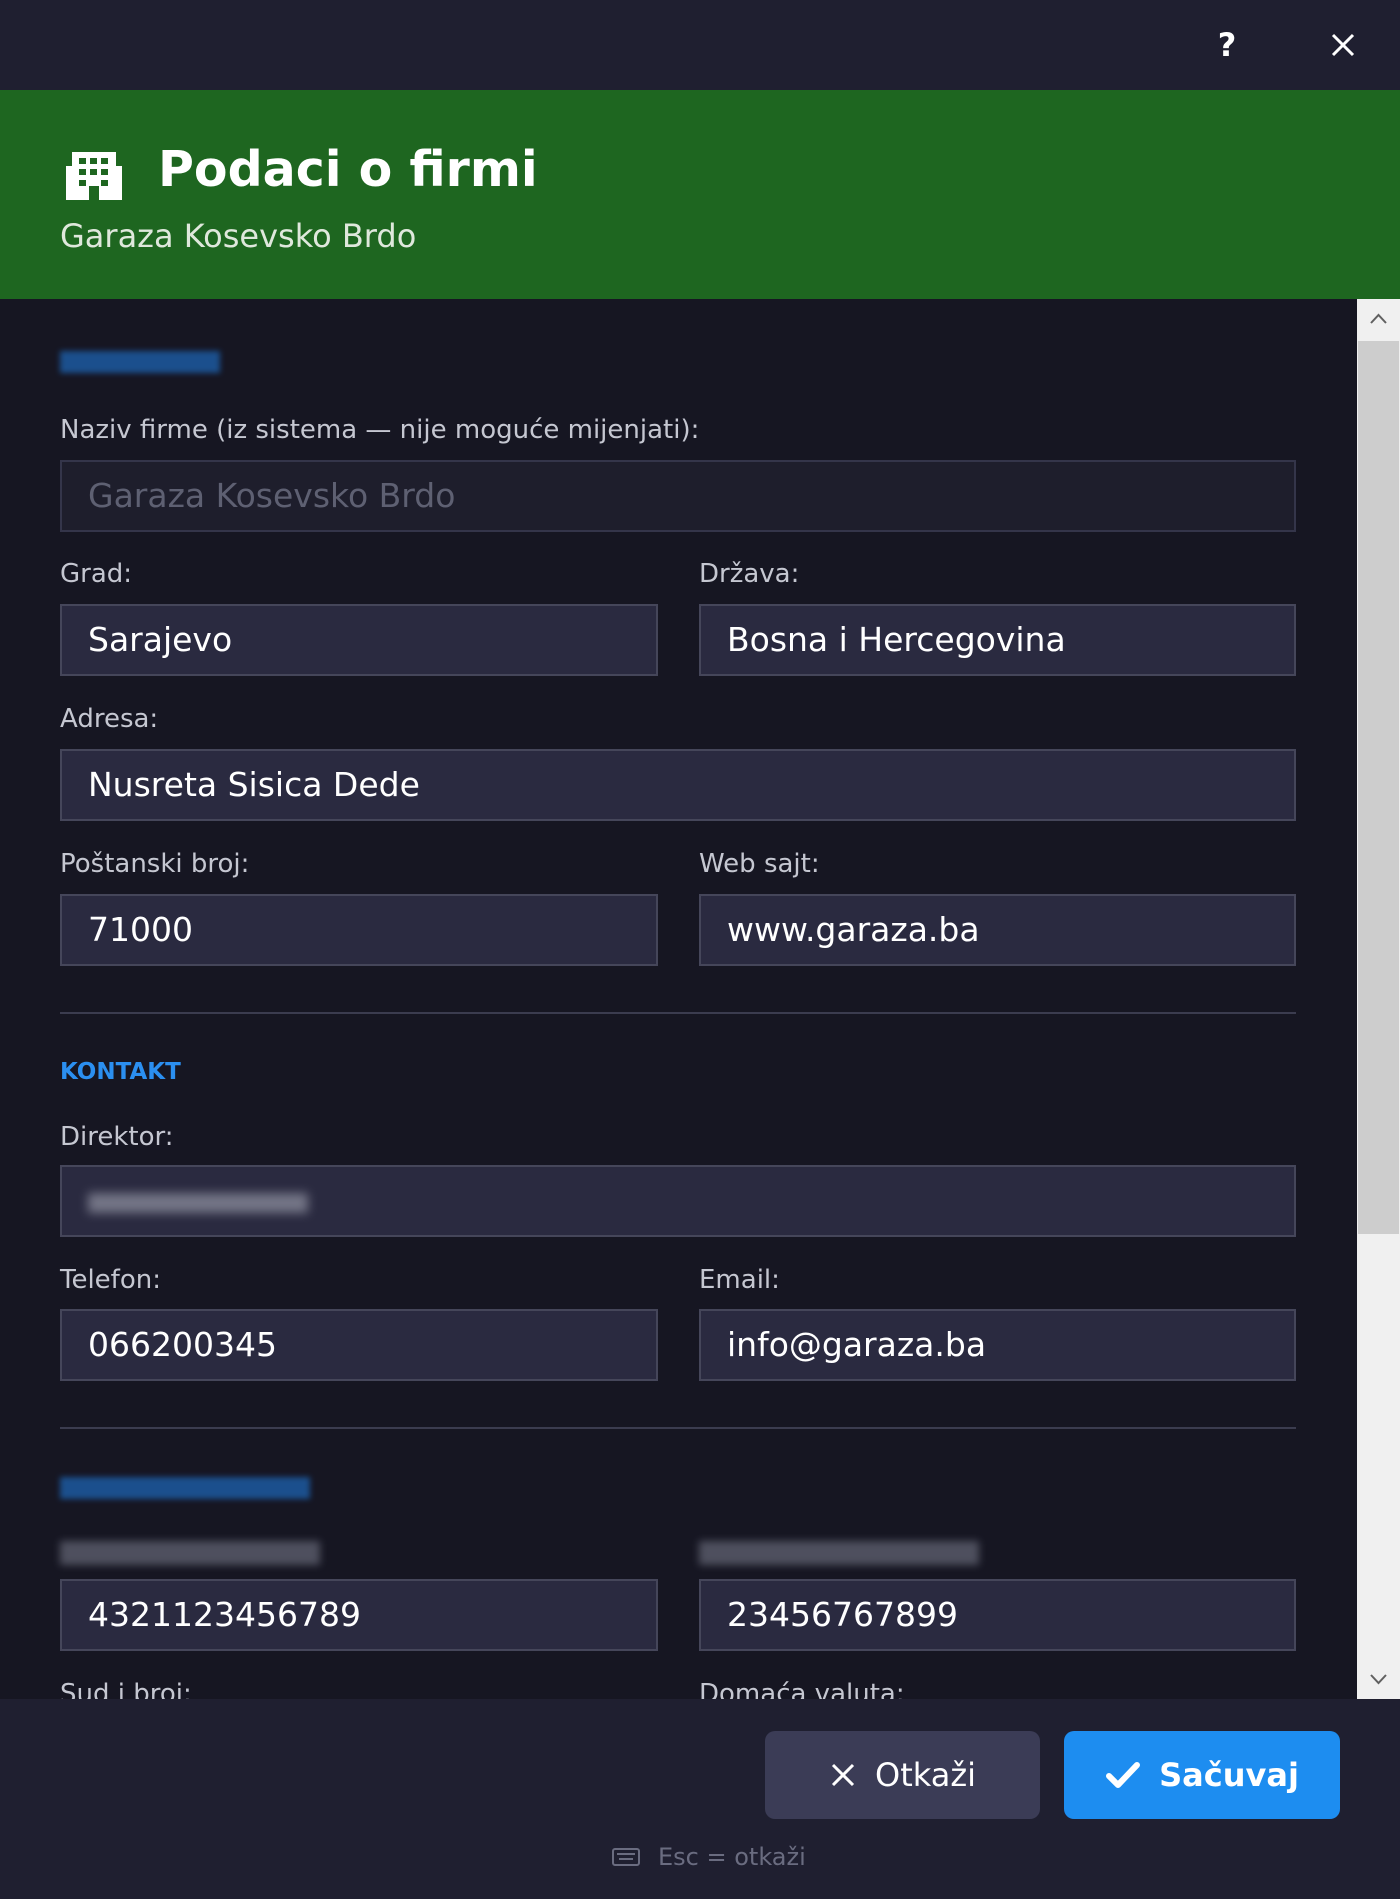 The image size is (1400, 1899). What do you see at coordinates (94, 176) in the screenshot?
I see `building-icon` at bounding box center [94, 176].